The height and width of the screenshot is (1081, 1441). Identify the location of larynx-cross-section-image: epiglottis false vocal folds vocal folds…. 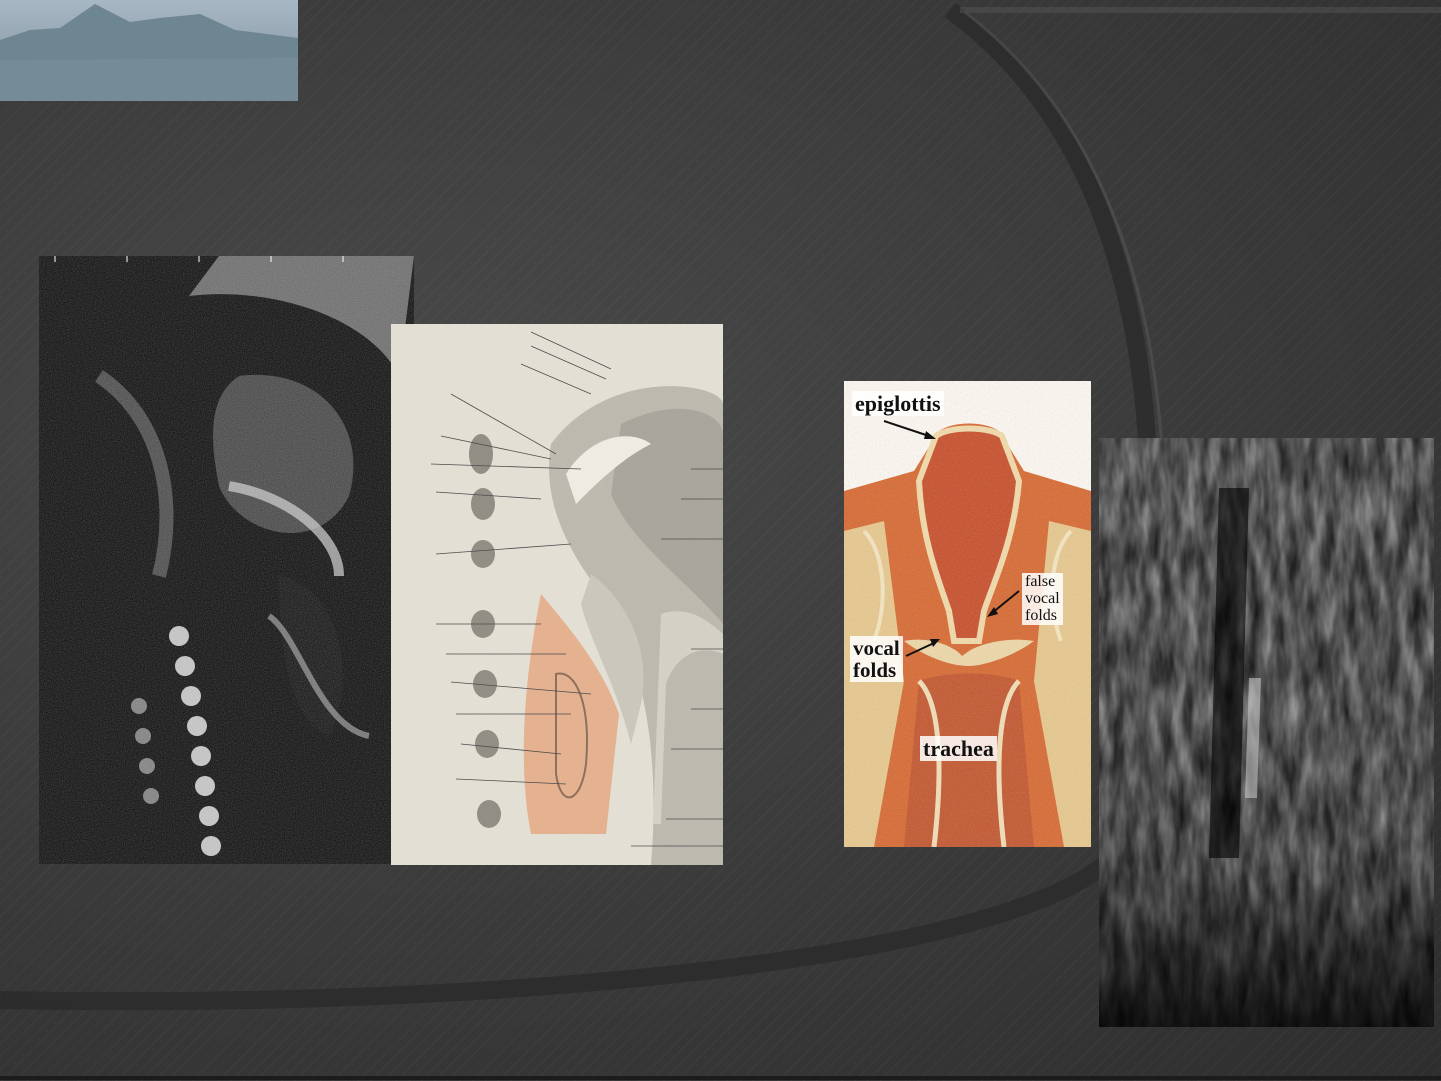
(967, 614).